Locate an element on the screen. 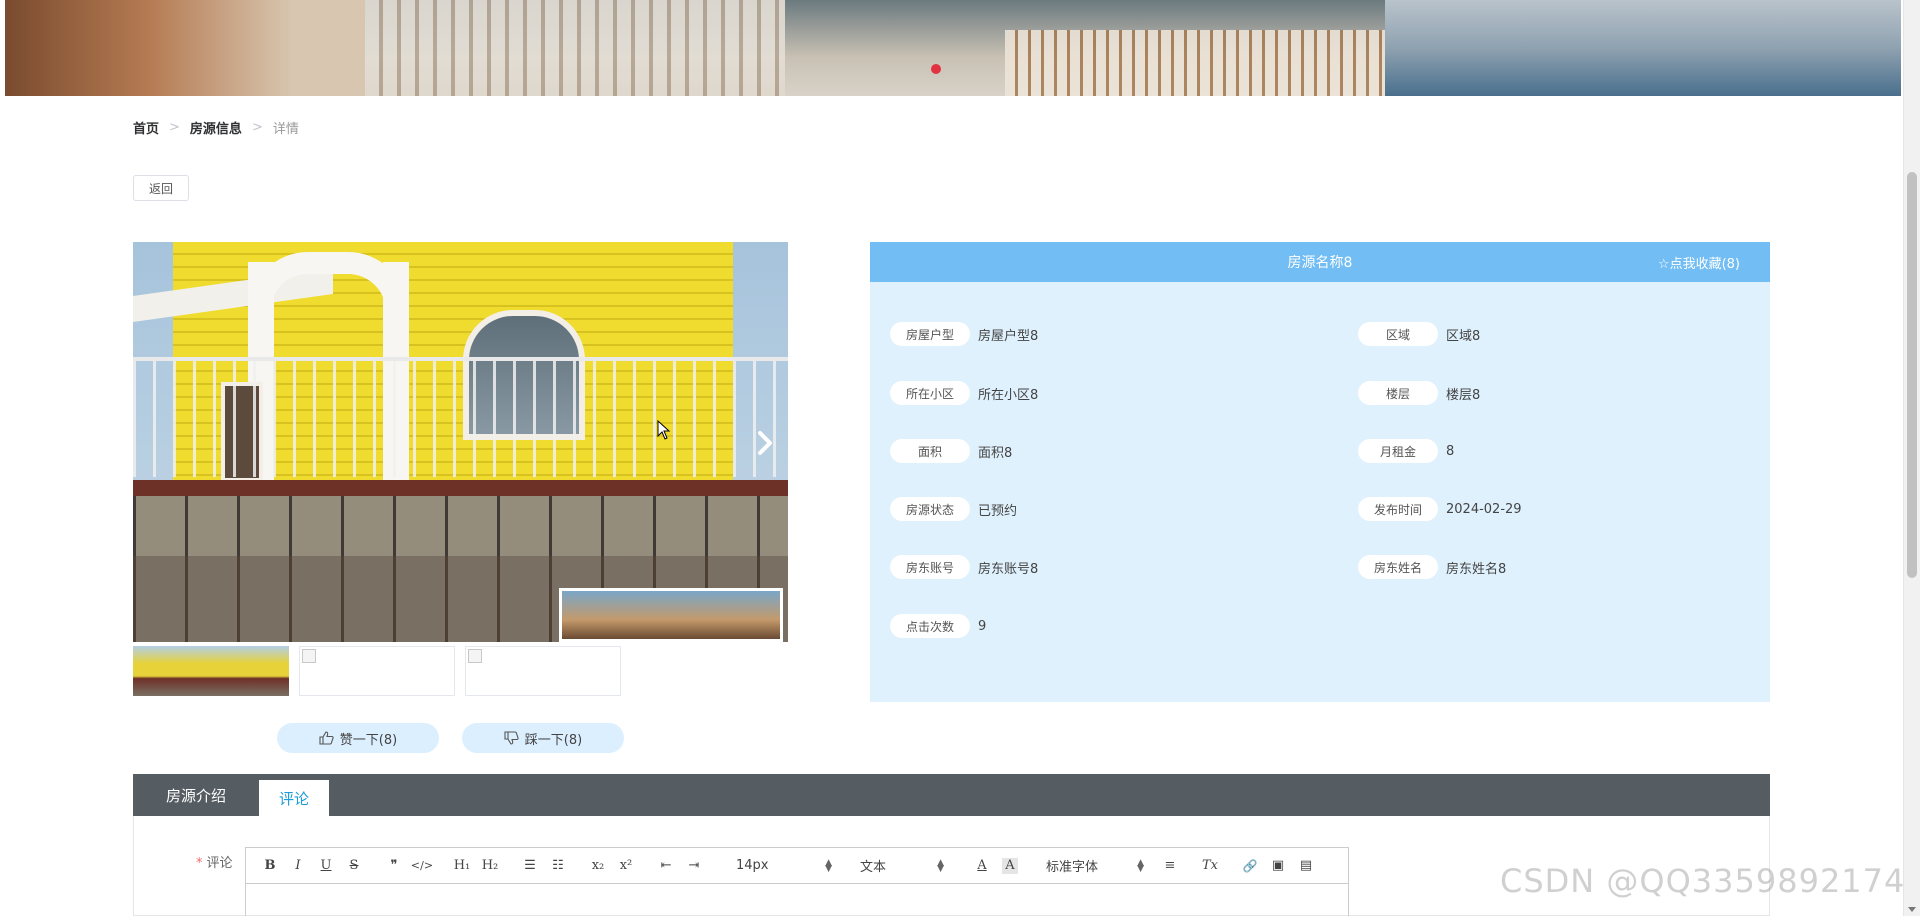 The height and width of the screenshot is (916, 1920). tab-comments: 评论 is located at coordinates (294, 798).